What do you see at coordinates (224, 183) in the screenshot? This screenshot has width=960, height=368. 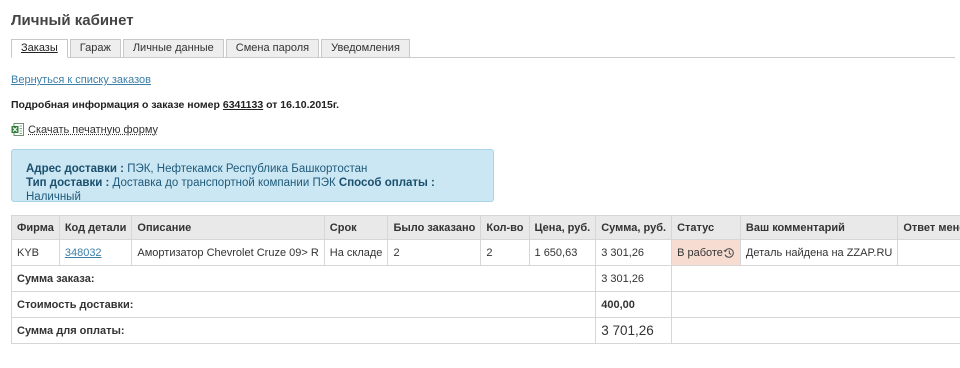 I see `delivery-type-value: Доставка до транспортной компании ПЭК` at bounding box center [224, 183].